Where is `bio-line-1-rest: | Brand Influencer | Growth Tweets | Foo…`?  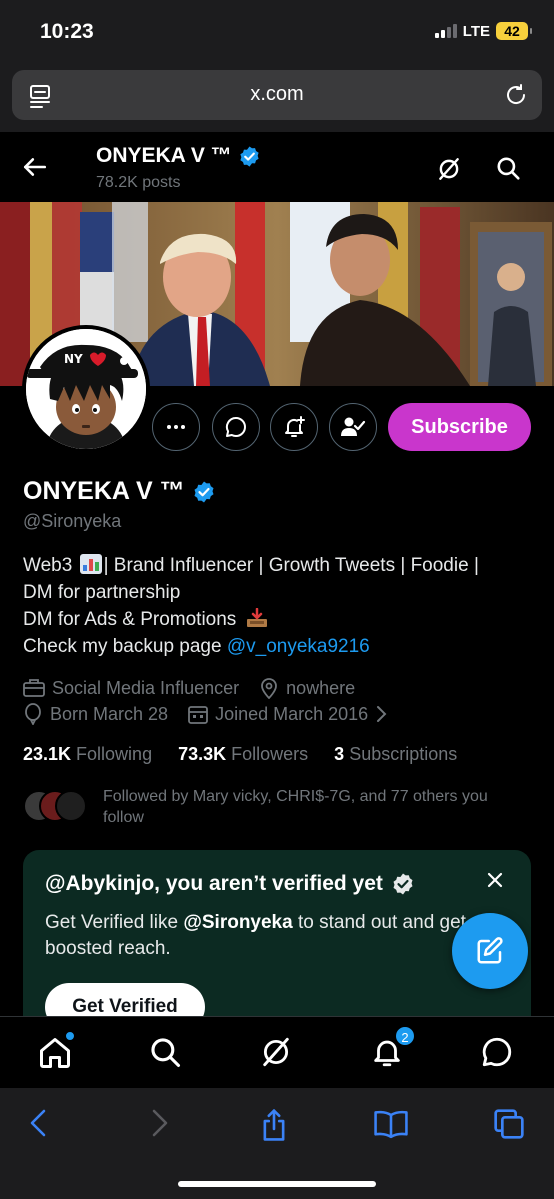
bio-line-1-rest: | Brand Influencer | Growth Tweets | Foo… is located at coordinates (291, 565).